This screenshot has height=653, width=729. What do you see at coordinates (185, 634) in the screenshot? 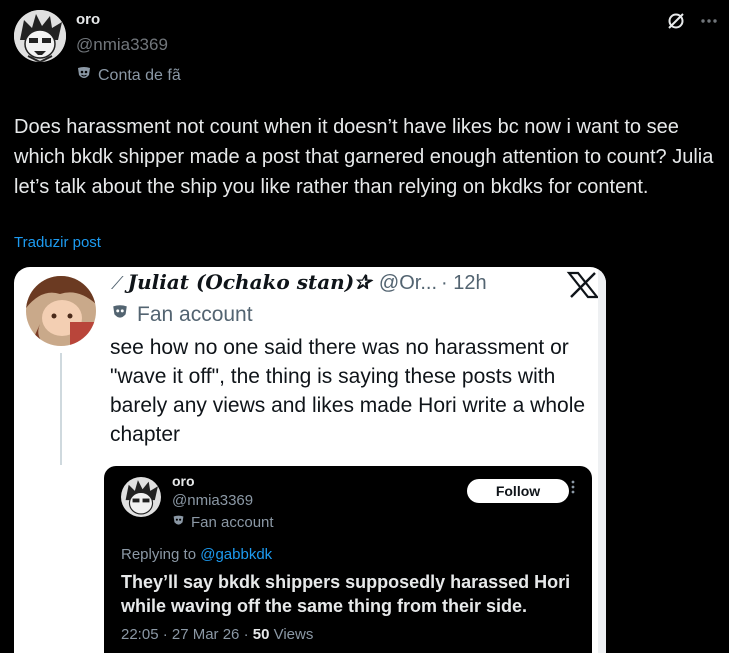
I see `quoted-meta-time: 22:05 · 27 Mar 26 ·` at bounding box center [185, 634].